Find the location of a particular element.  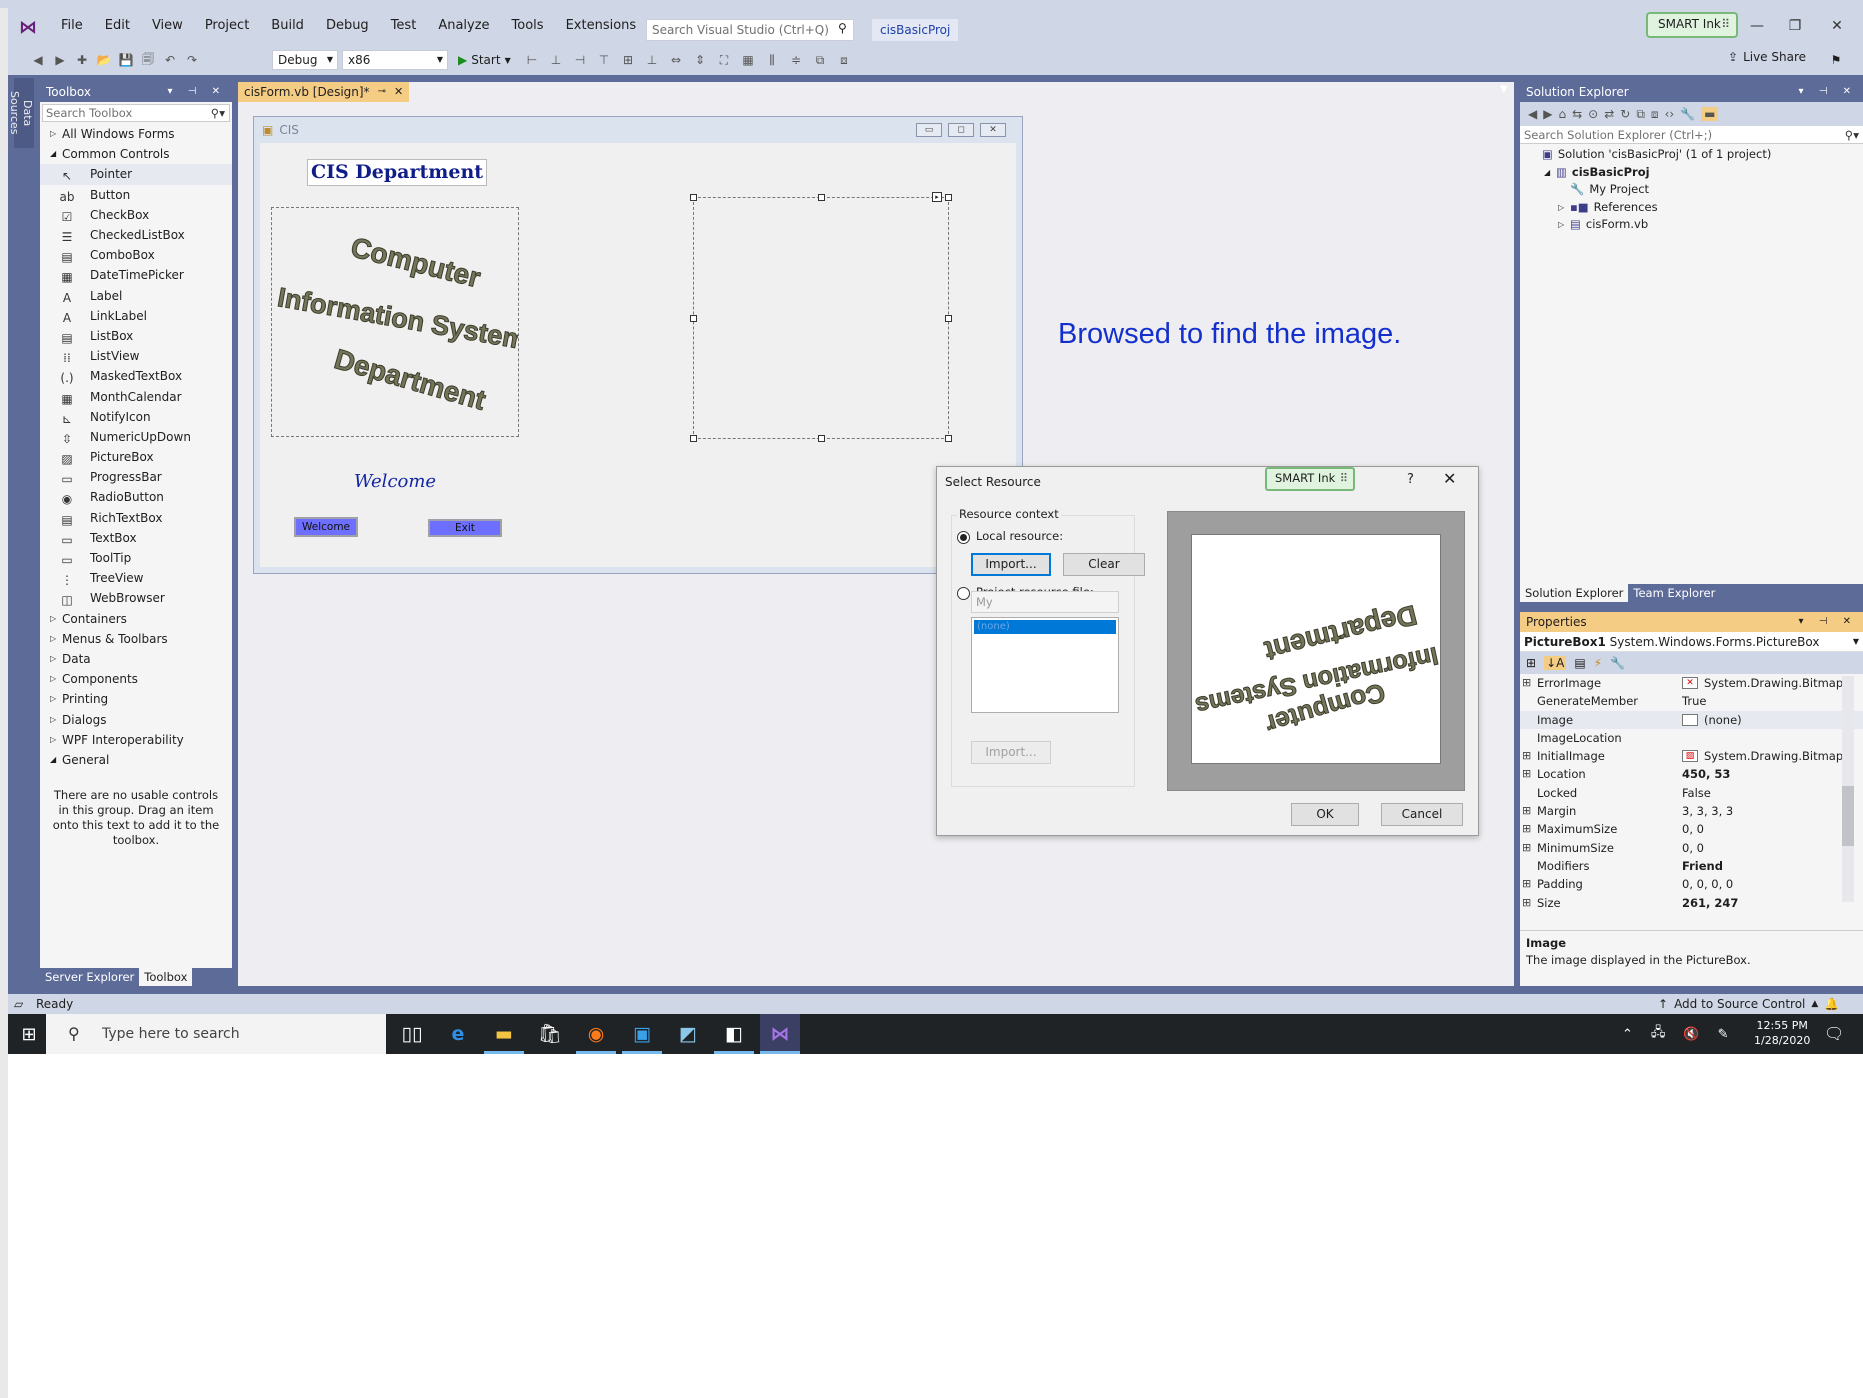

align-bottoms-icon: ⊥ is located at coordinates (652, 60).